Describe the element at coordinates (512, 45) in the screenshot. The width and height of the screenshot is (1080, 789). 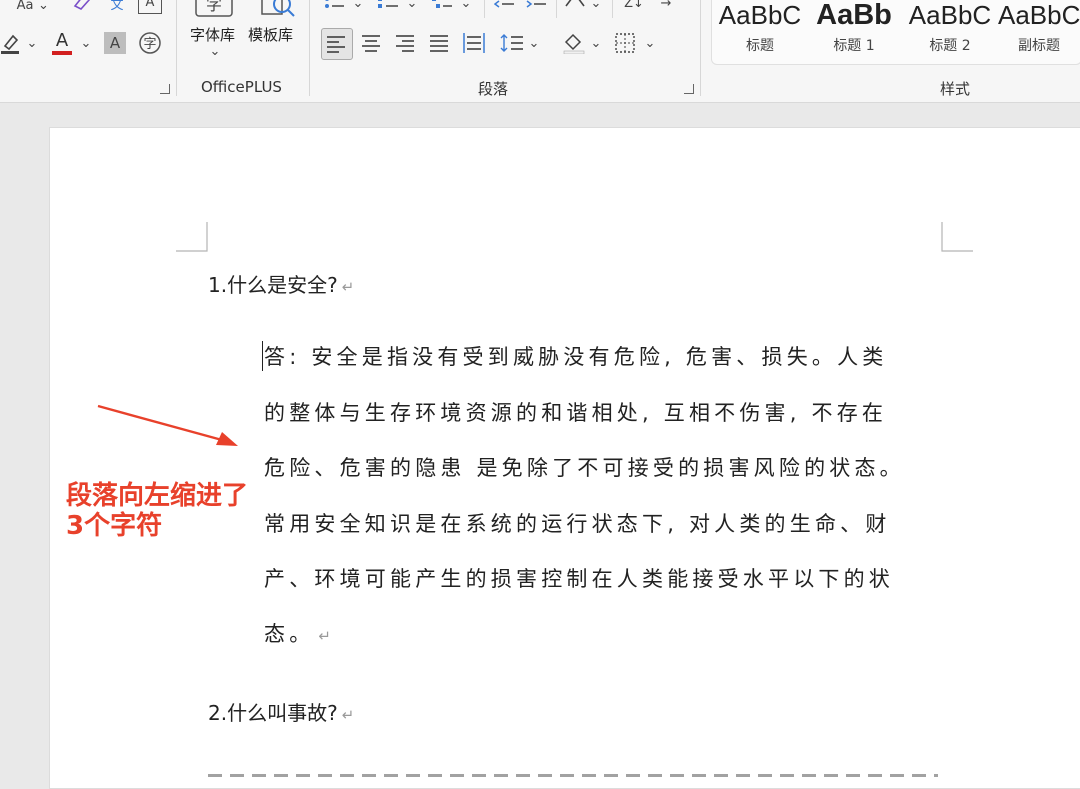
I see `line-spacing-icon` at that location.